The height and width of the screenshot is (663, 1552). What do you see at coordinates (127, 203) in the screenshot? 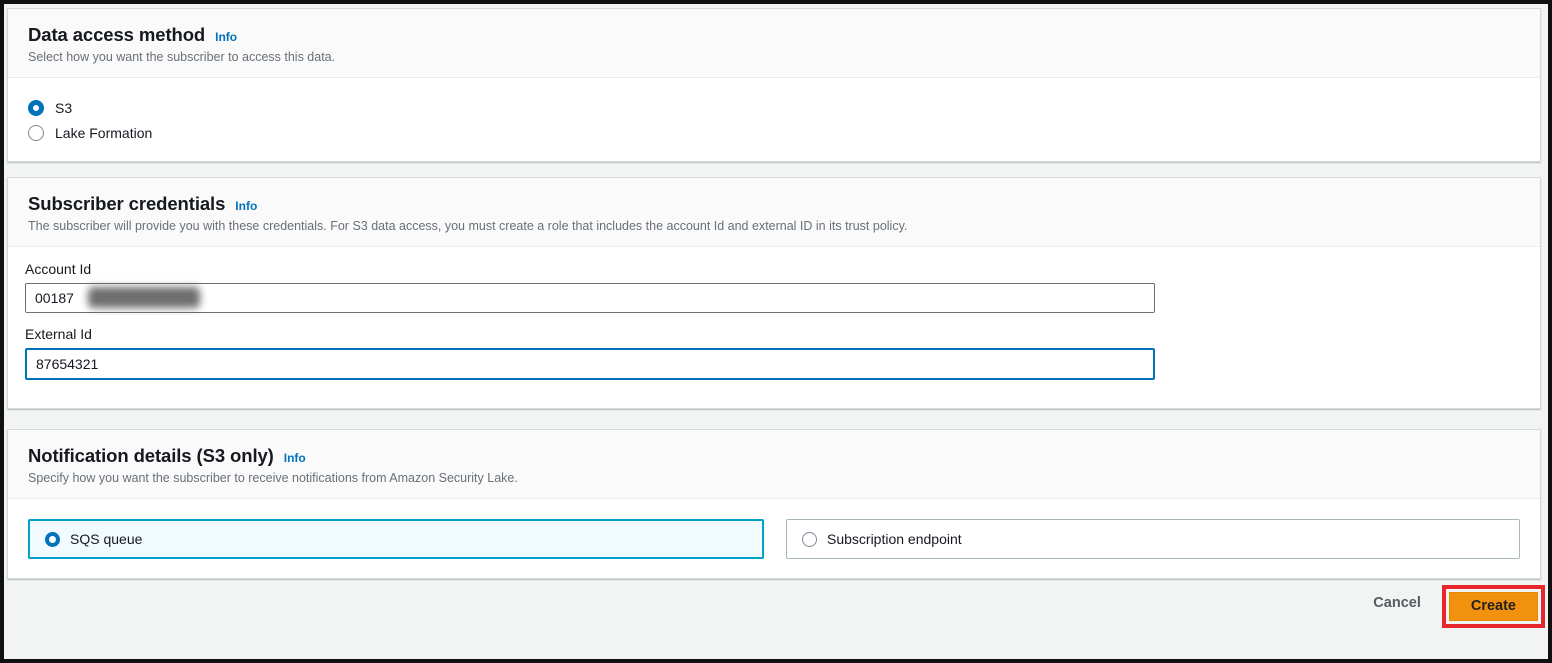
I see `subscriber-credentials-title: Subscriber credentials` at bounding box center [127, 203].